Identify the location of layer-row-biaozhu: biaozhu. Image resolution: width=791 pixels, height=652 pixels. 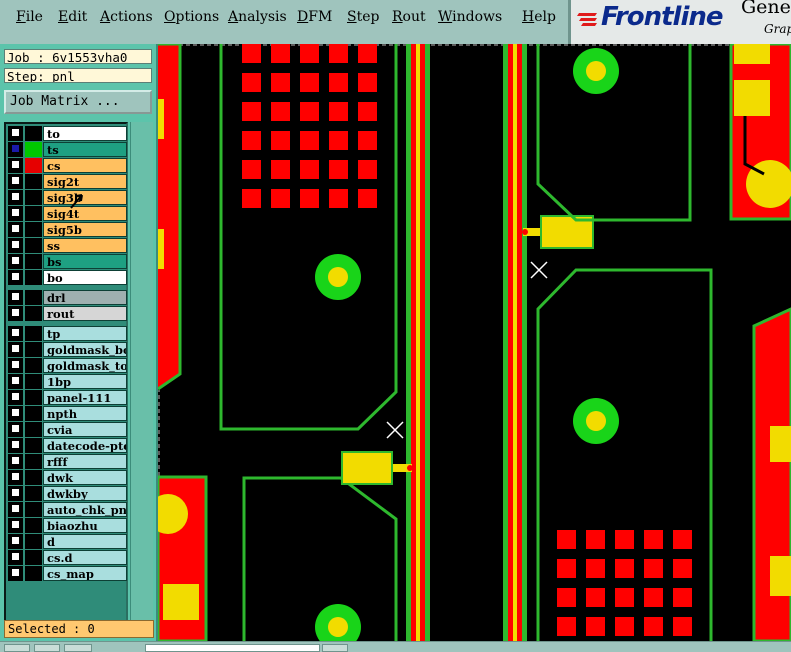
(67, 525).